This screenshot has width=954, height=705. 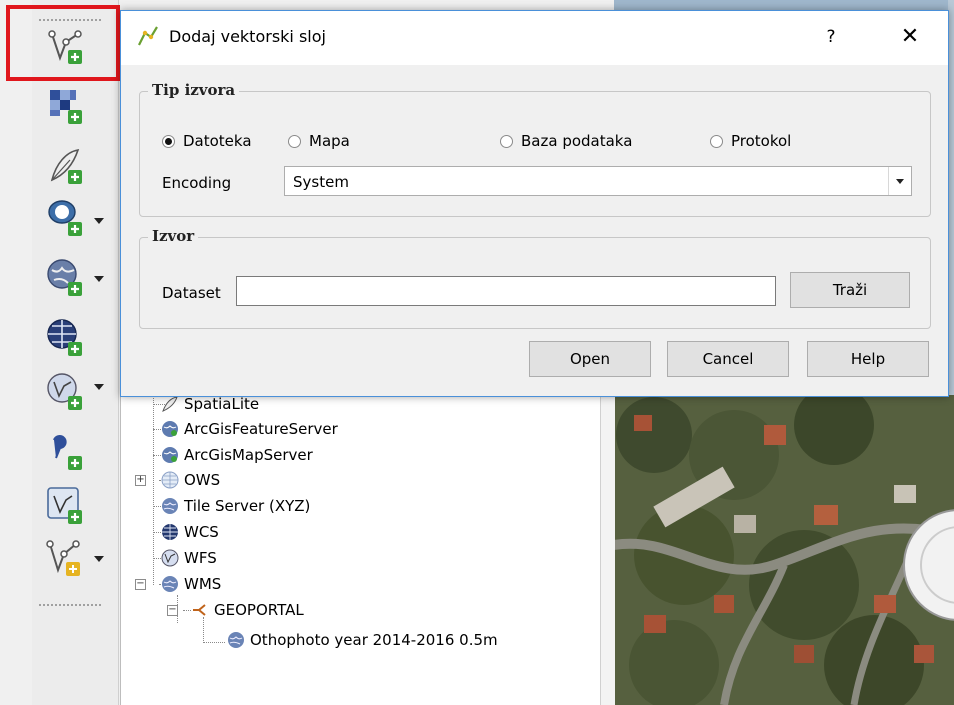 I want to click on wfs-globe-icon, so click(x=170, y=558).